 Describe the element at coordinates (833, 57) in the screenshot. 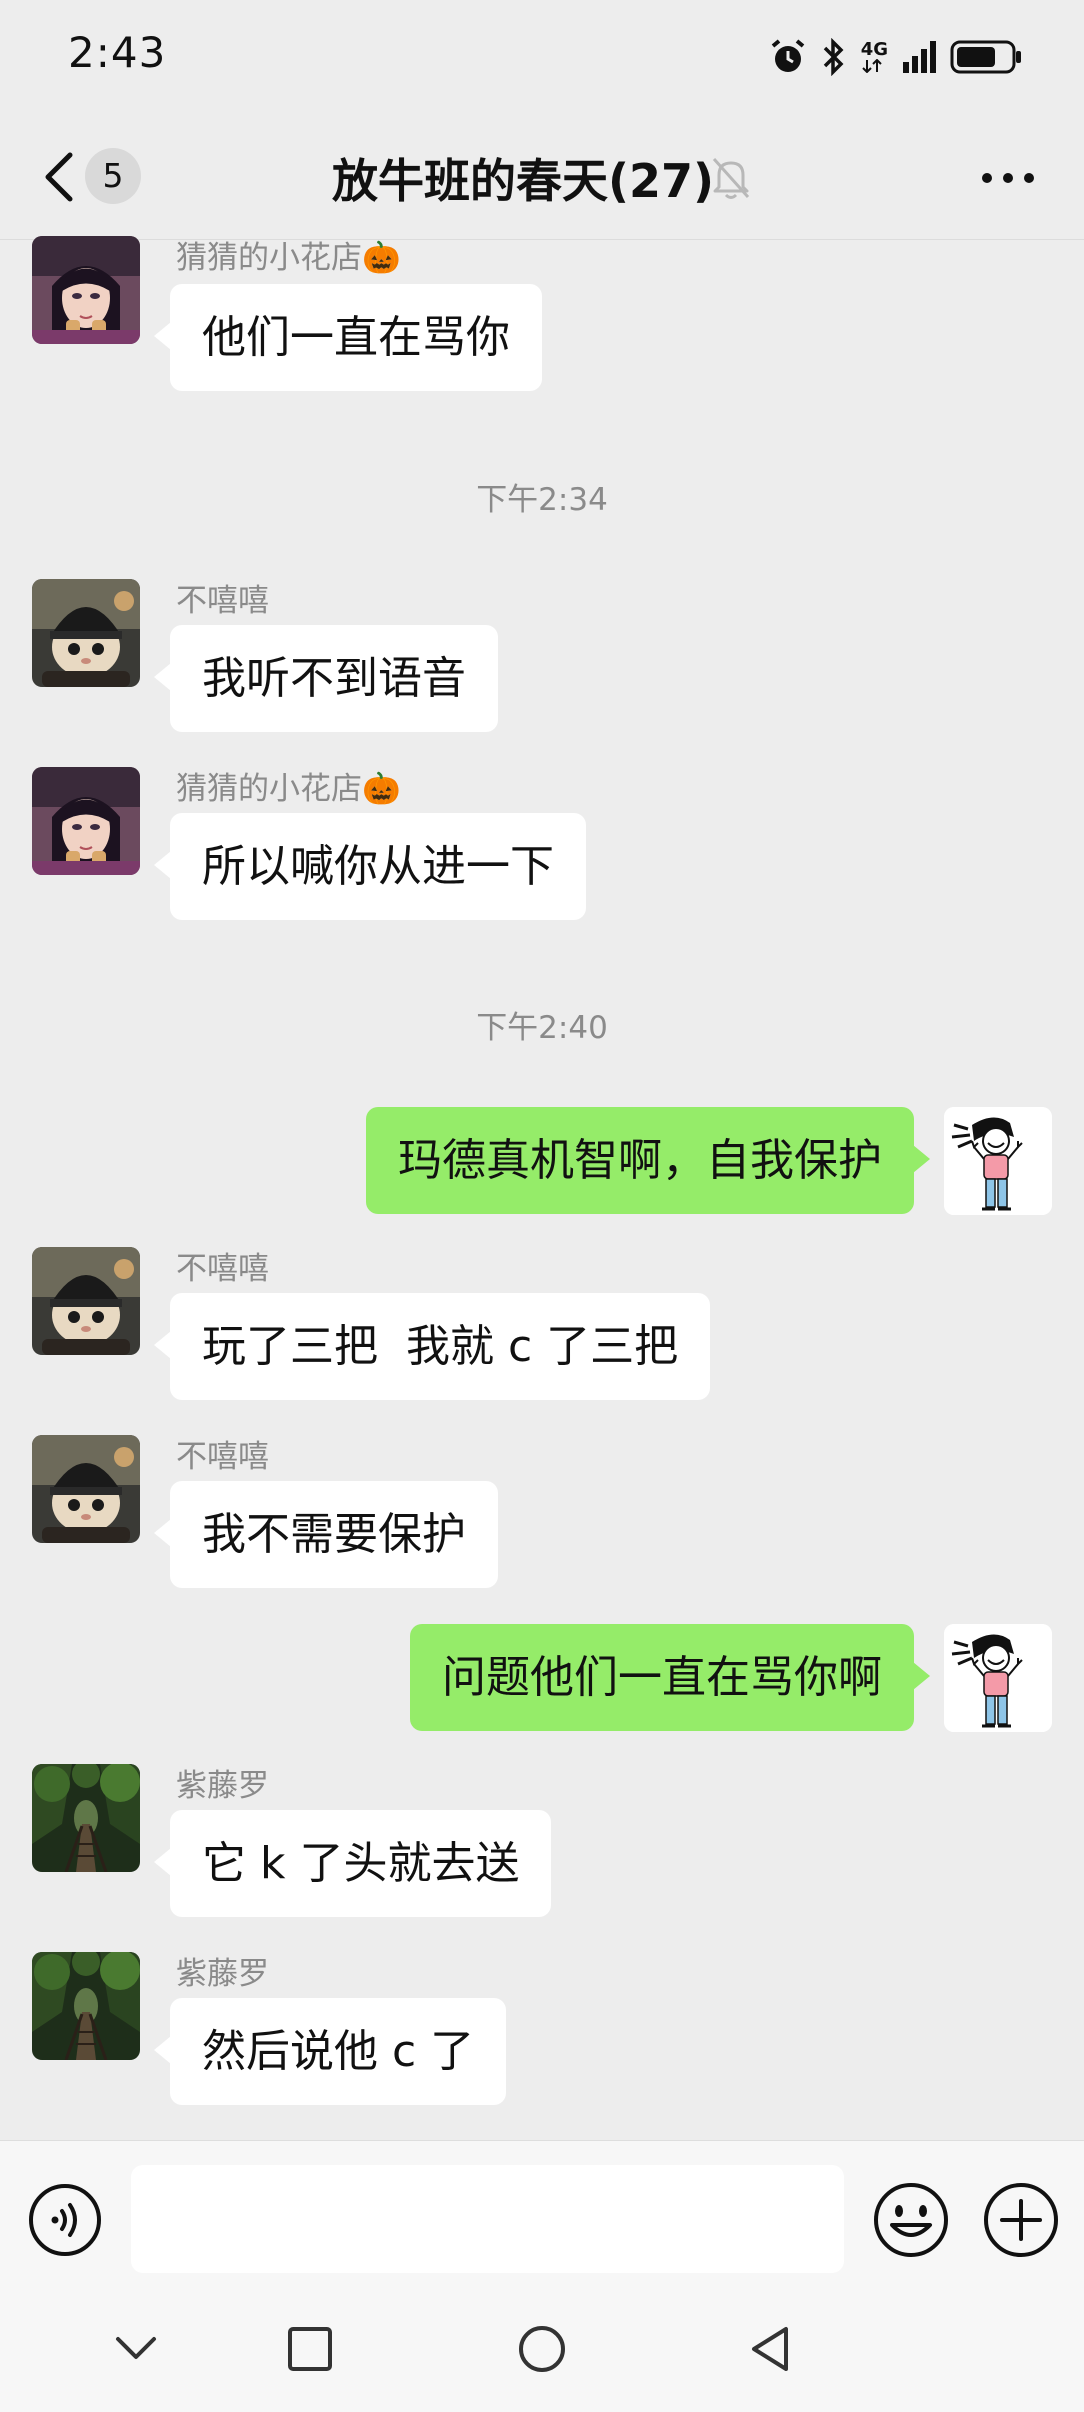

I see `bluetooth-icon` at that location.